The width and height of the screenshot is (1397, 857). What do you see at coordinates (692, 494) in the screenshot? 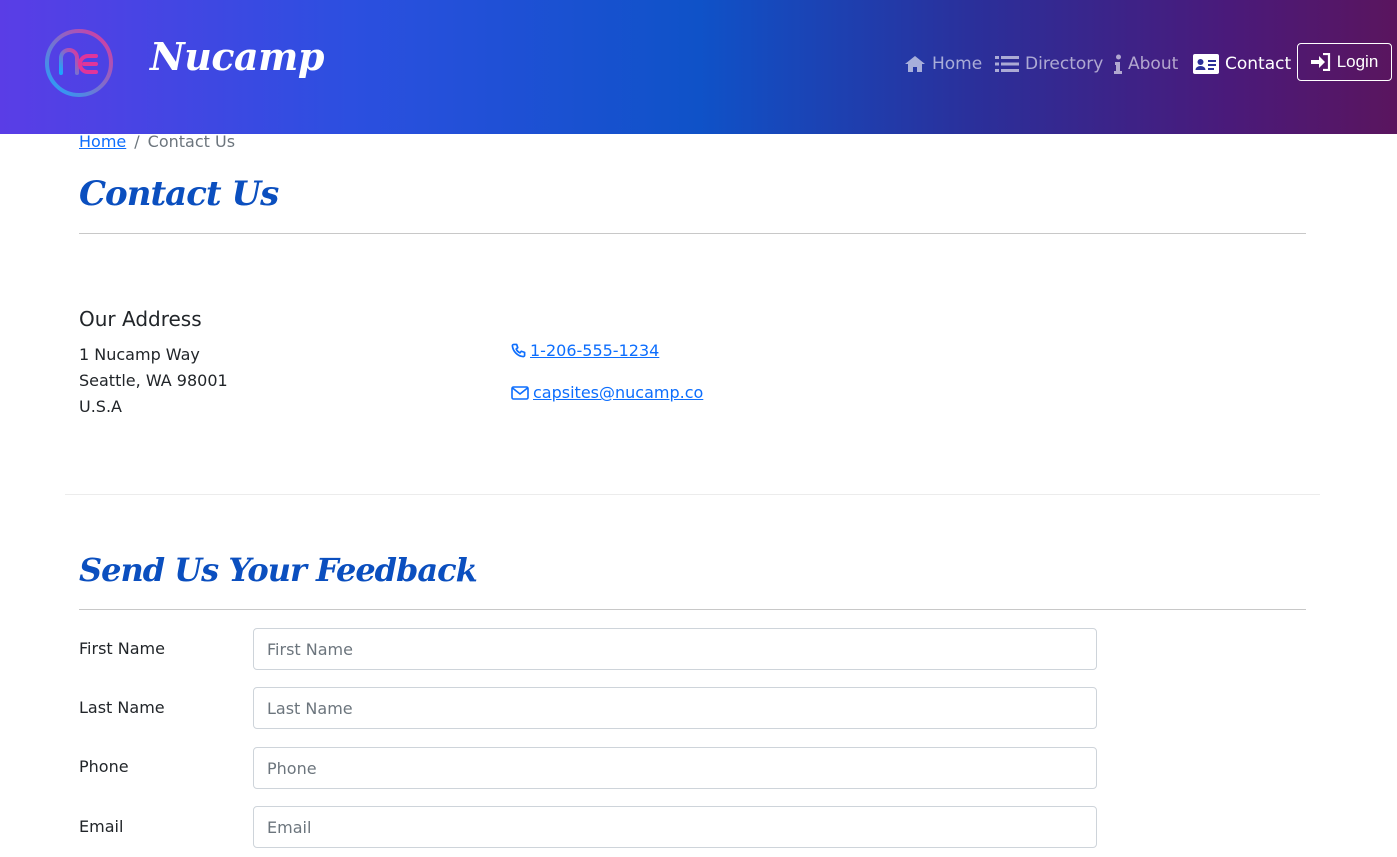
I see `section-divider` at bounding box center [692, 494].